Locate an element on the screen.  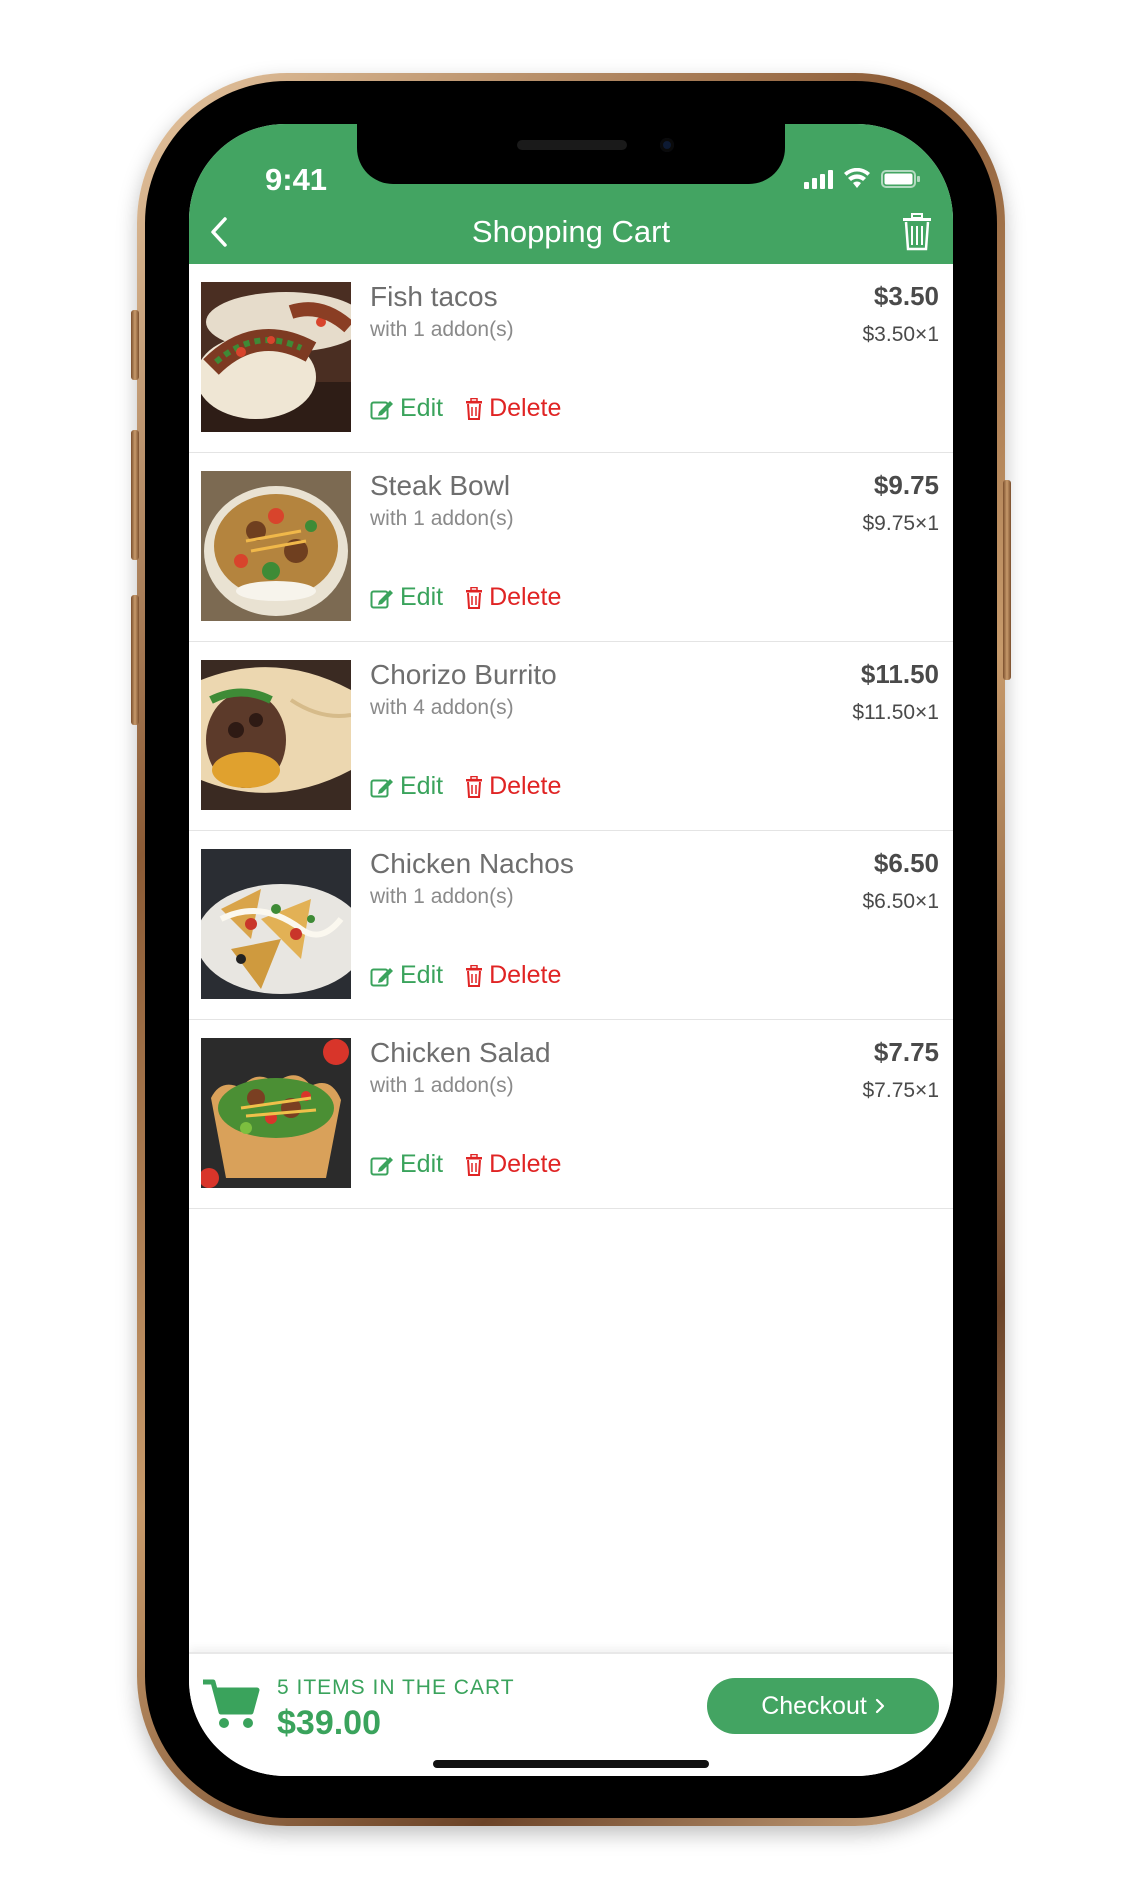
checkout-button: Checkout is located at coordinates (823, 1706).